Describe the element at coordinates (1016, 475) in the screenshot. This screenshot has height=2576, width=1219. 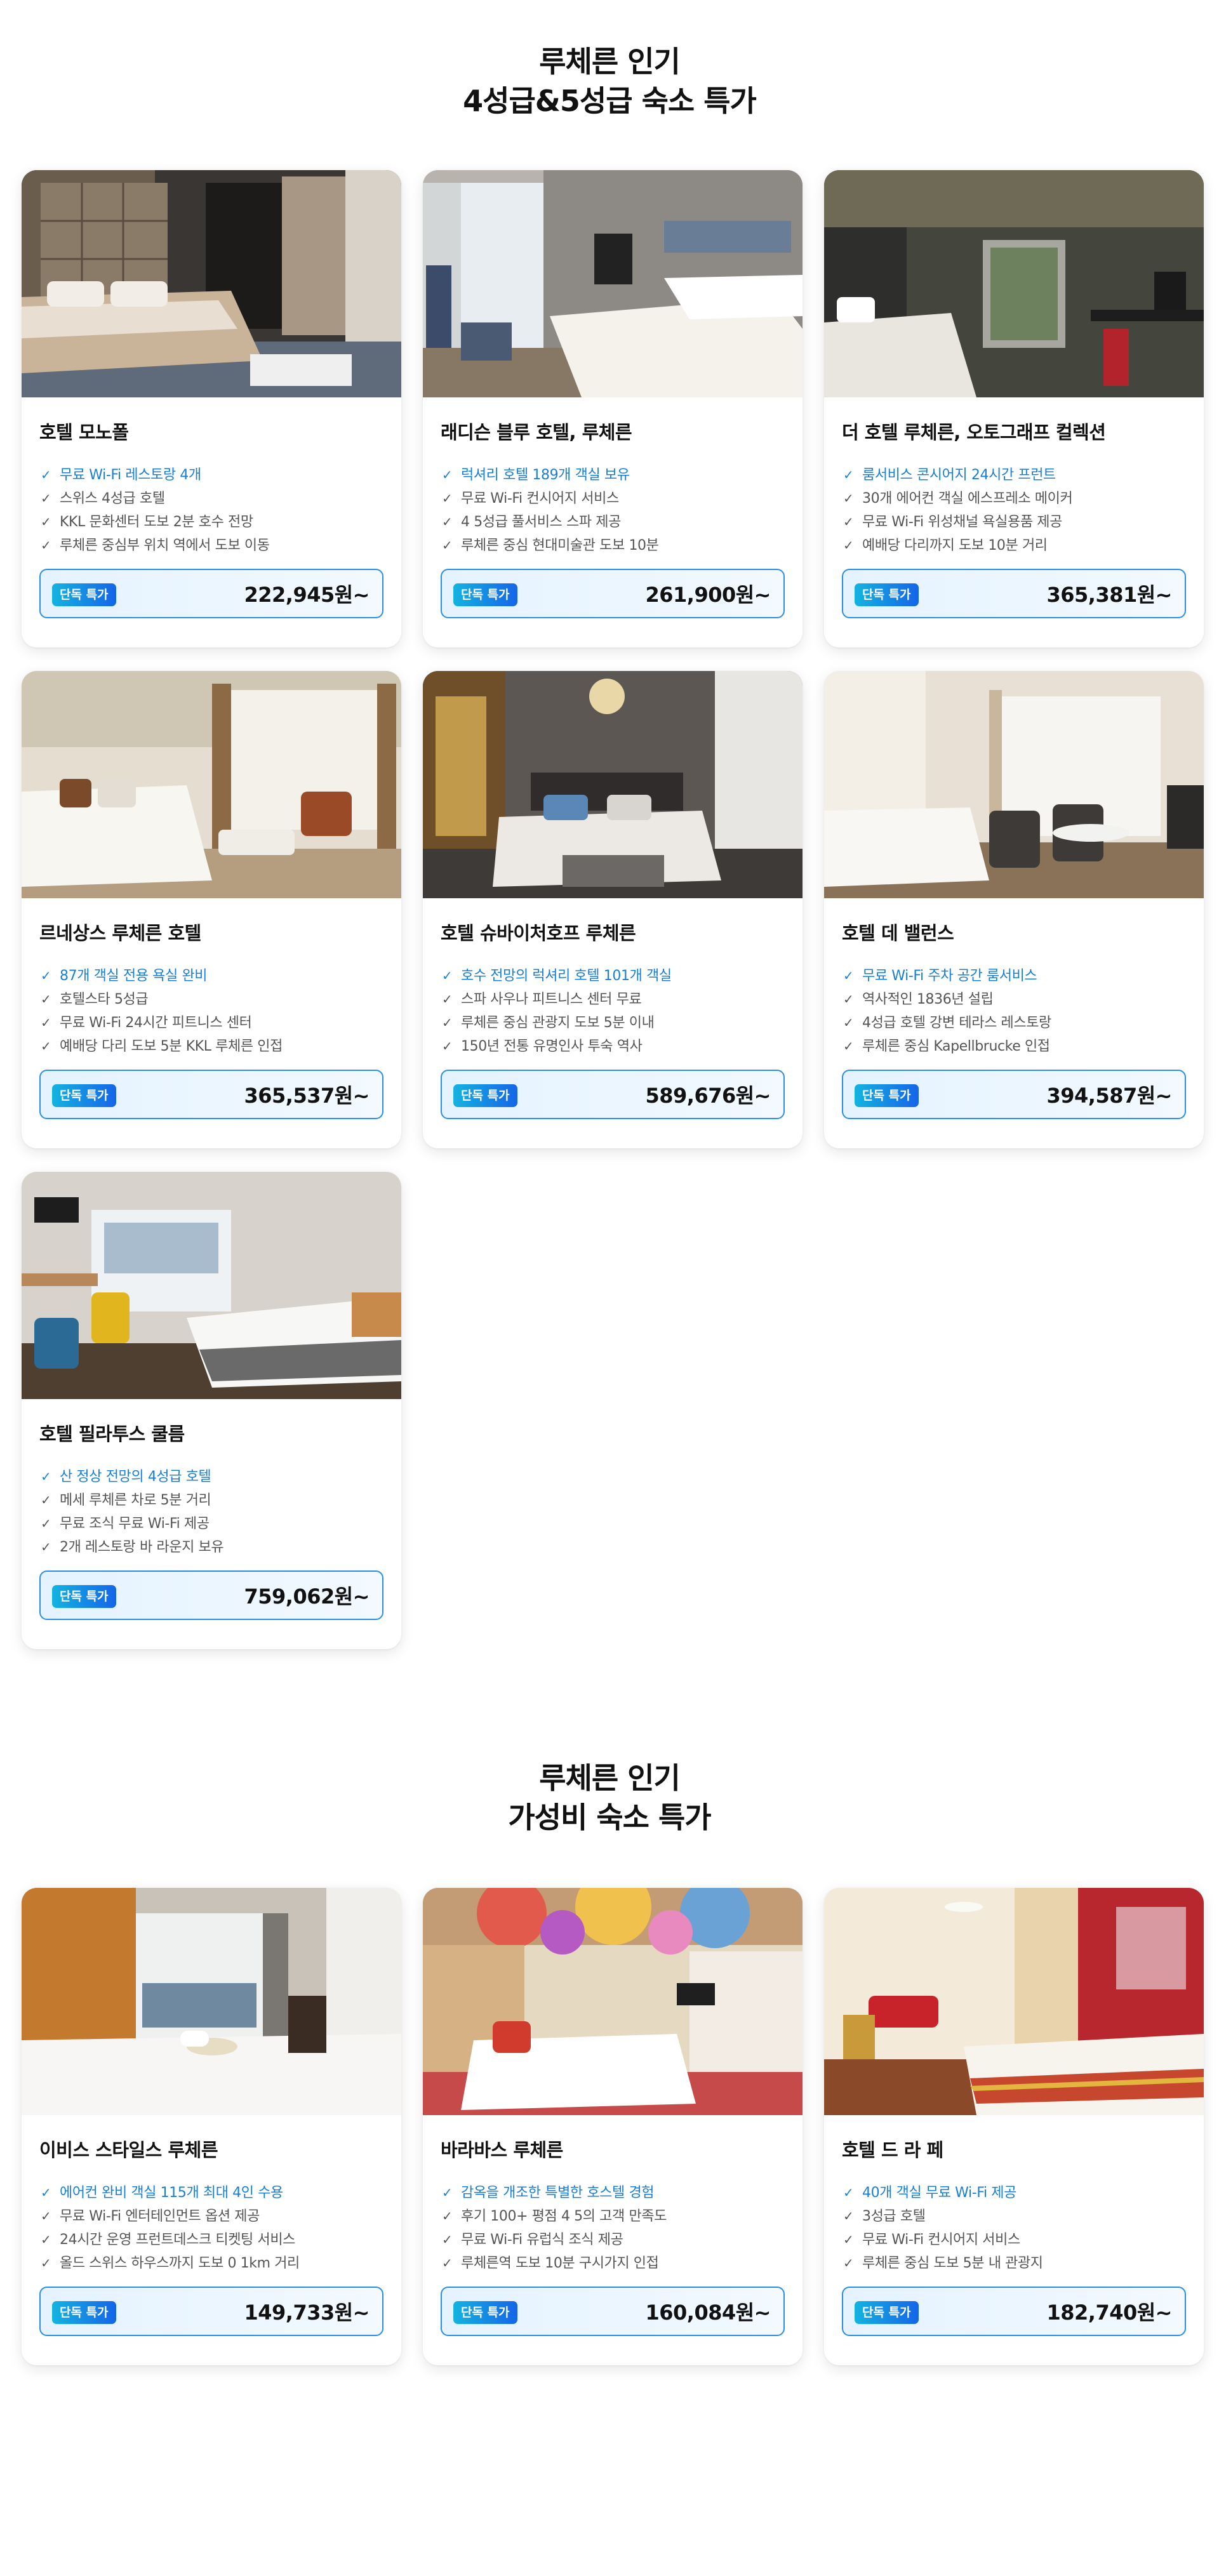
I see `feature-item: ✓ 룸서비스 콘시어지 24시간 프런트` at that location.